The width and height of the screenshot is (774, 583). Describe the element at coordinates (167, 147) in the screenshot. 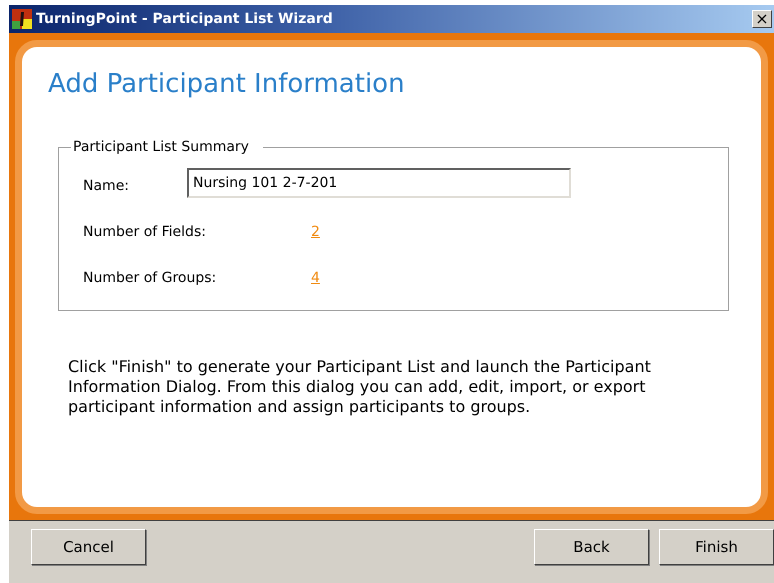

I see `group-legend: Participant List Summary` at that location.